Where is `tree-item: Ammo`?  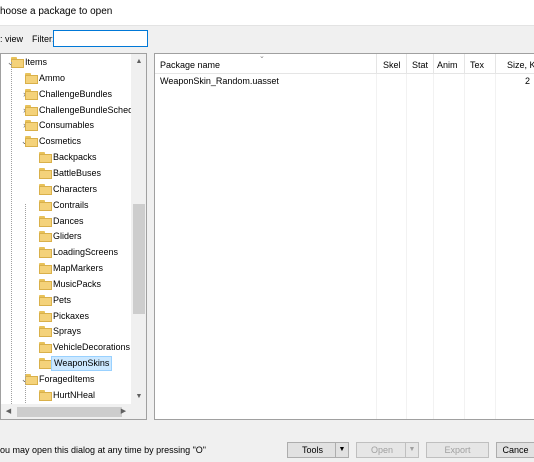
tree-item: Ammo is located at coordinates (66, 78).